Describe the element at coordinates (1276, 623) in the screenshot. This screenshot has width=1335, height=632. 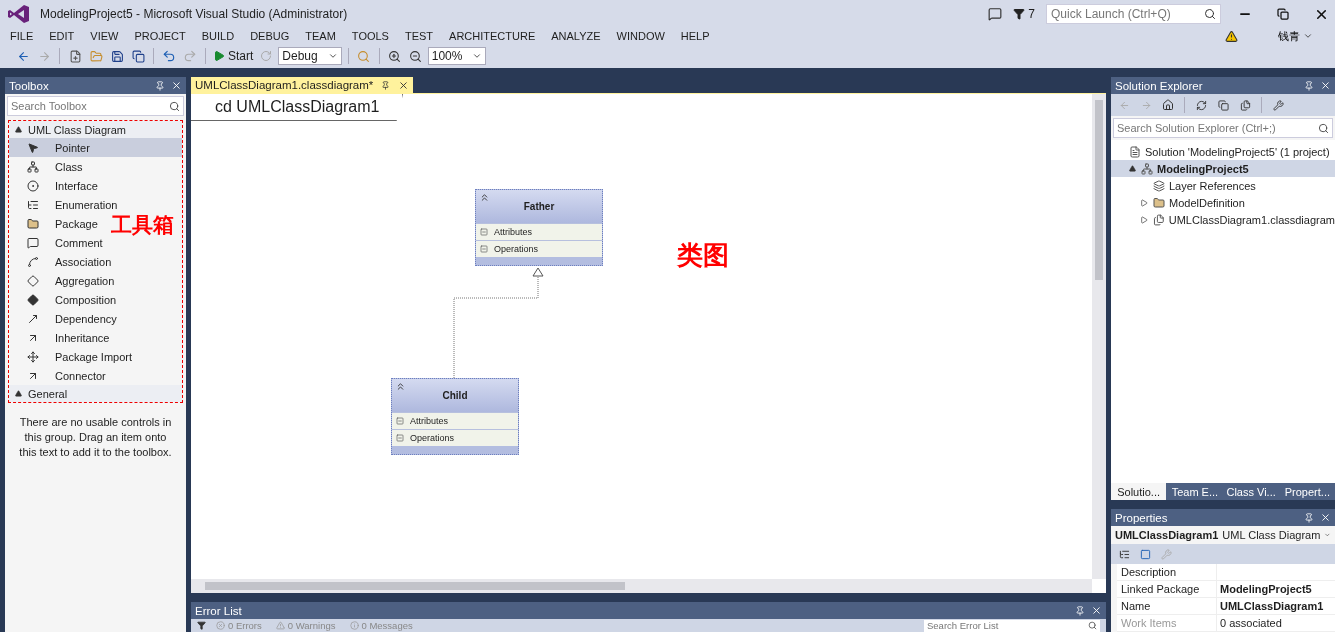
I see `property-value: 0 associated` at that location.